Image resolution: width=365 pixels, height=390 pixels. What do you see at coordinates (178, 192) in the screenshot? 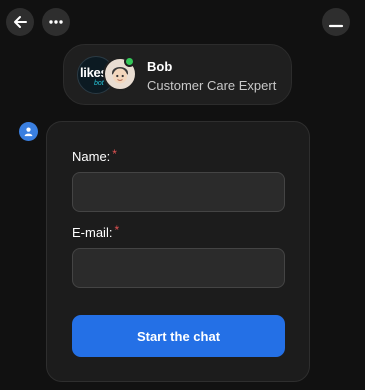
I see `name-input` at bounding box center [178, 192].